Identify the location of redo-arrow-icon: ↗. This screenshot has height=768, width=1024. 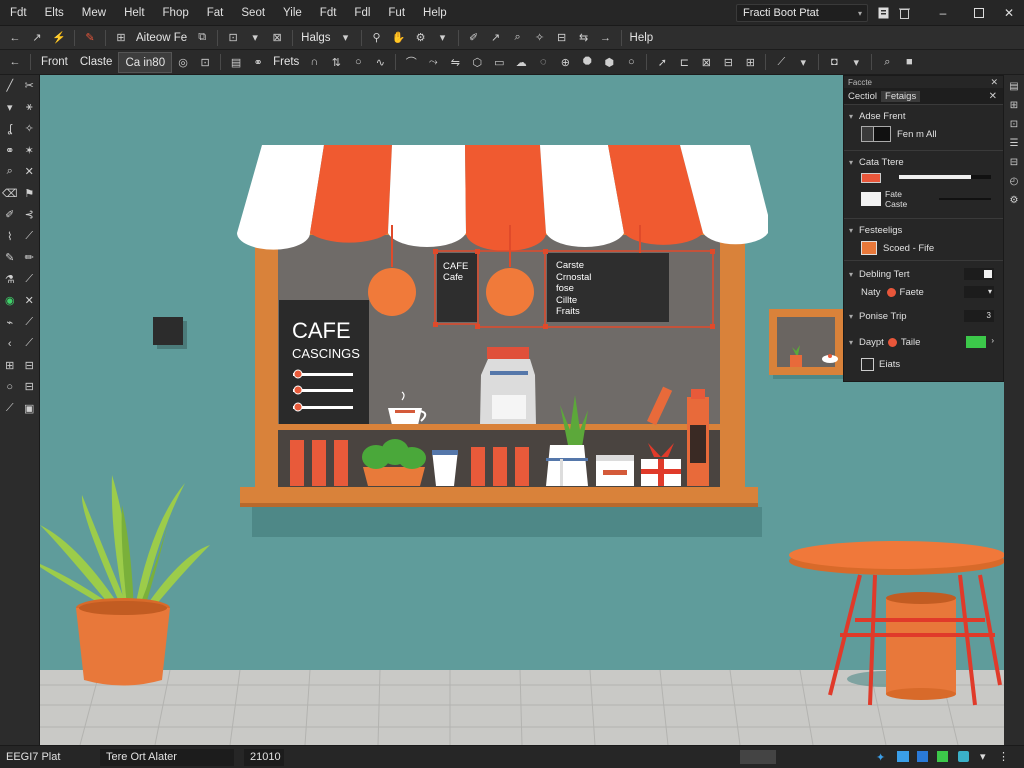
(37, 38).